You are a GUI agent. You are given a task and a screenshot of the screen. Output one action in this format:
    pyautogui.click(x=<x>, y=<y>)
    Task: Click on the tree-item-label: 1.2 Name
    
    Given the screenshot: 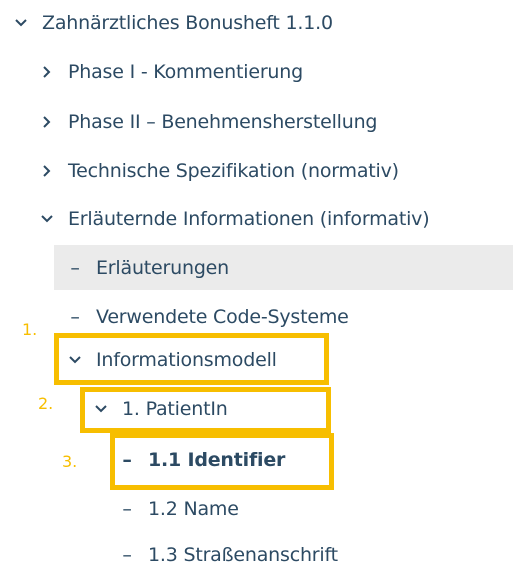 What is the action you would take?
    pyautogui.click(x=193, y=509)
    